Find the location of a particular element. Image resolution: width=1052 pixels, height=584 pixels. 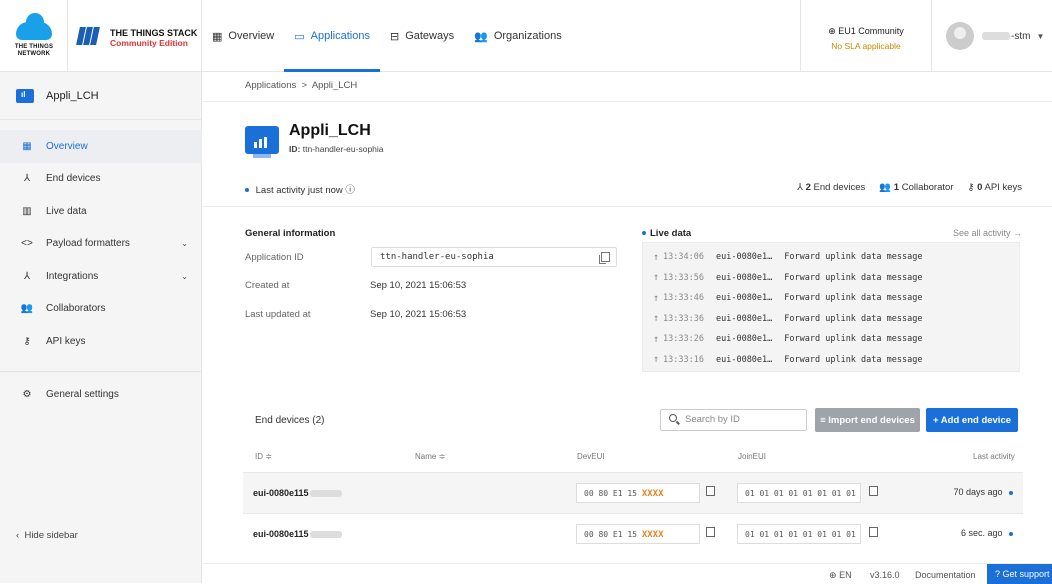

joineui-field: 01 01 01 01 01 01 01 01 is located at coordinates (799, 534).